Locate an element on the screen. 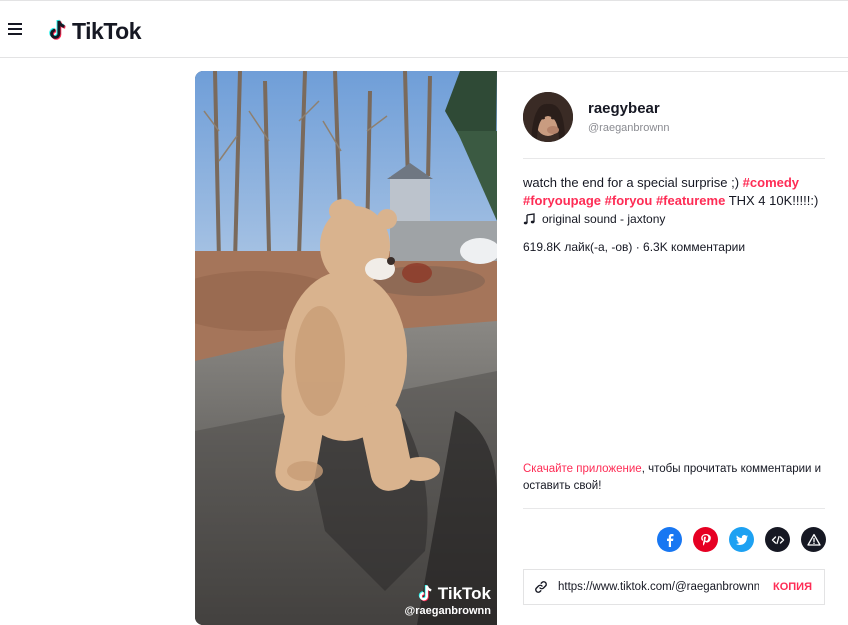 The width and height of the screenshot is (848, 625). embed-icon is located at coordinates (777, 539).